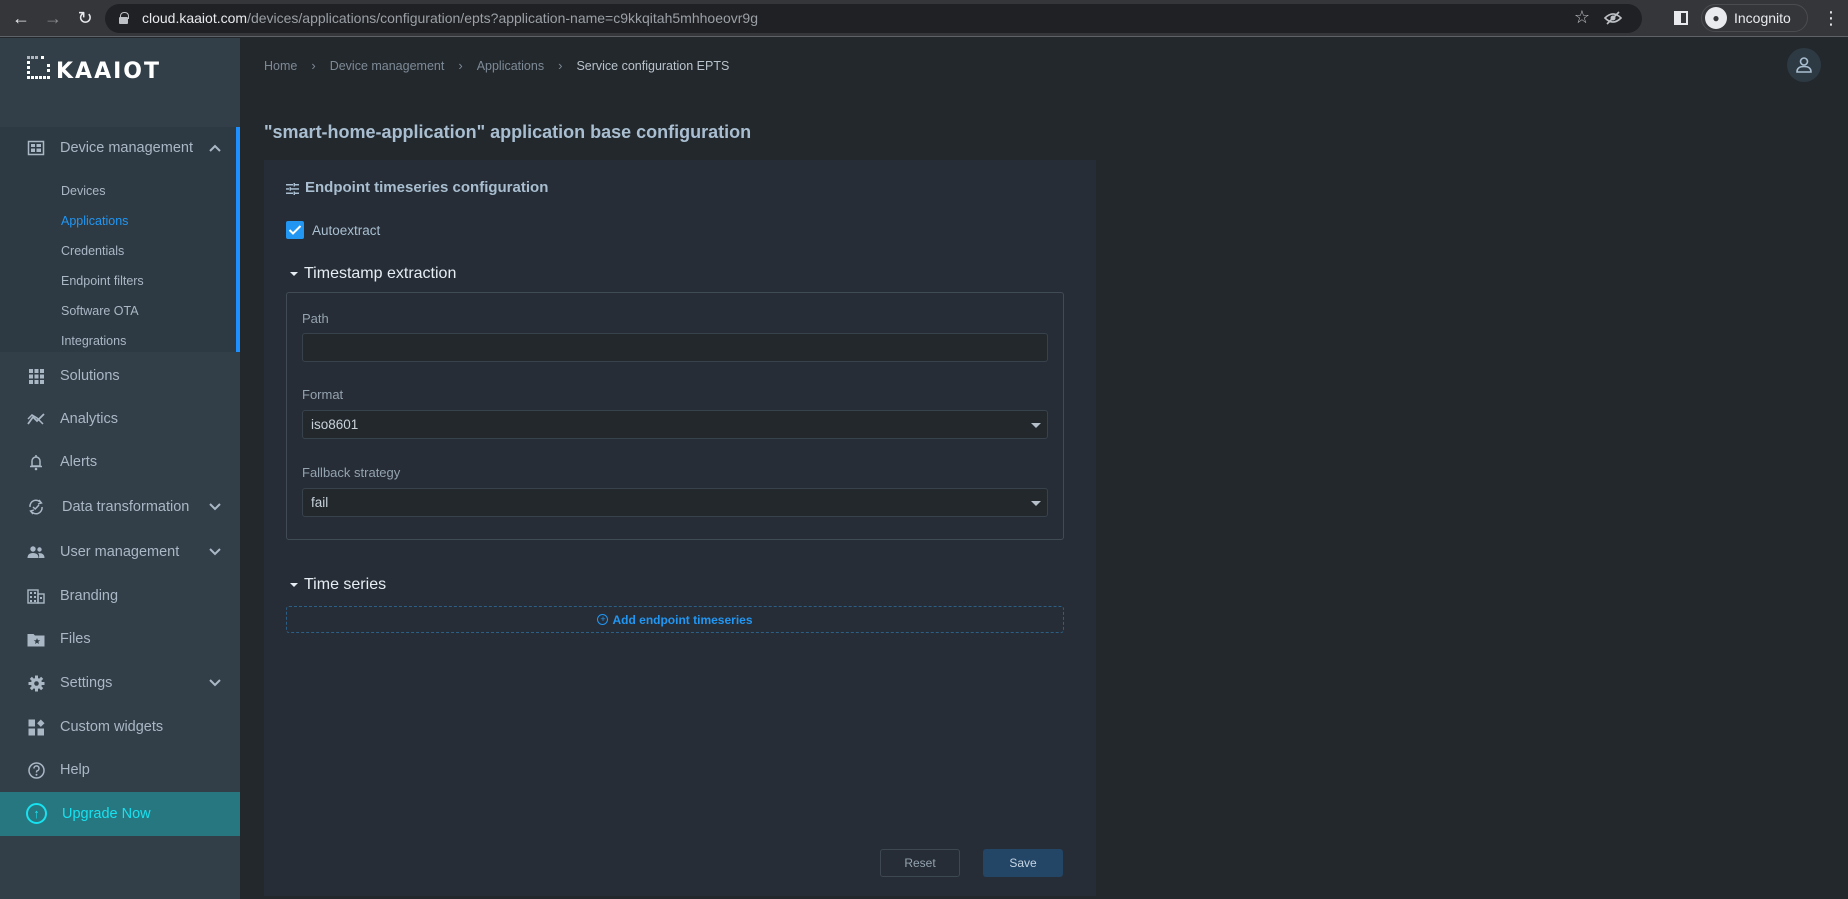  What do you see at coordinates (120, 639) in the screenshot?
I see `sidebar-item-files: Files` at bounding box center [120, 639].